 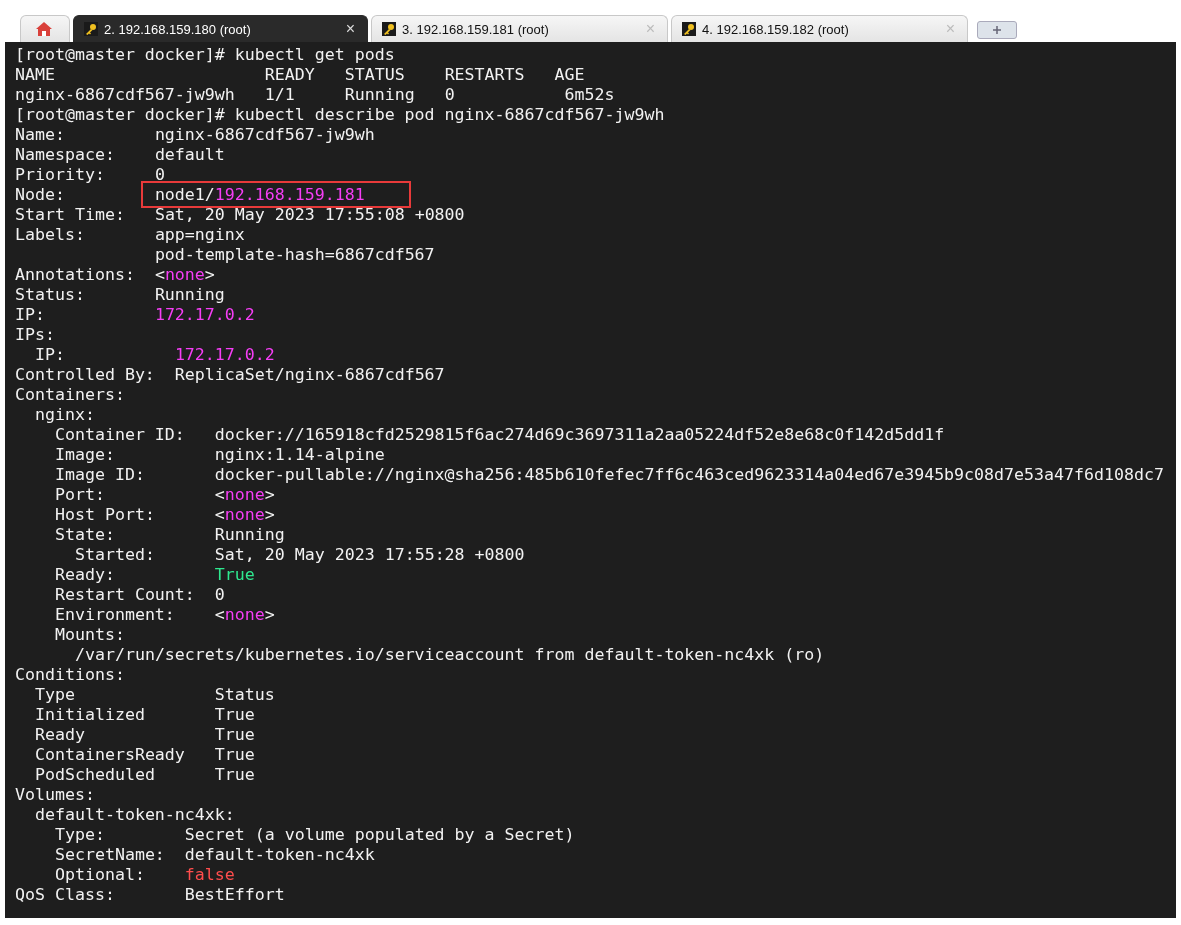 What do you see at coordinates (476, 29) in the screenshot?
I see `tab-label: 3. 192.168.159.181 (root)` at bounding box center [476, 29].